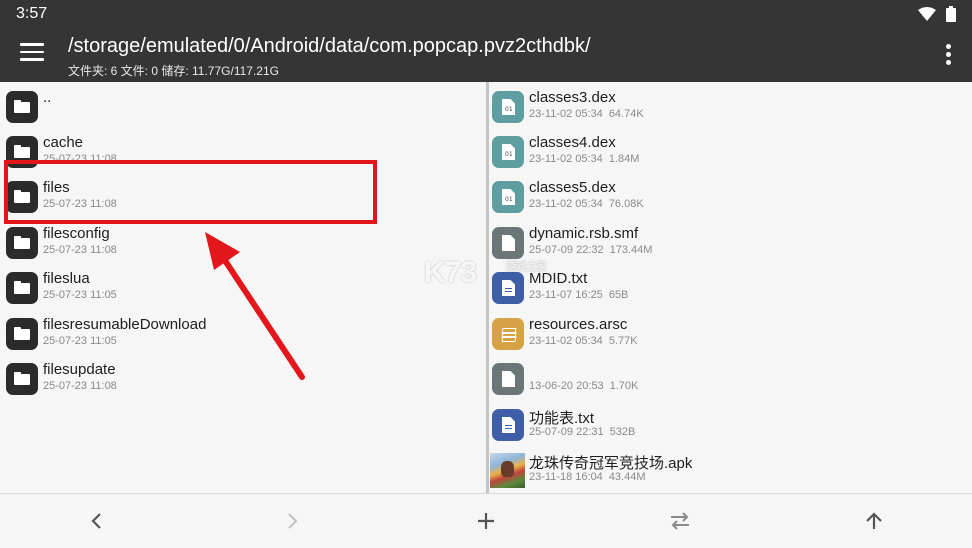  What do you see at coordinates (572, 187) in the screenshot?
I see `item-name: classes5.dex` at bounding box center [572, 187].